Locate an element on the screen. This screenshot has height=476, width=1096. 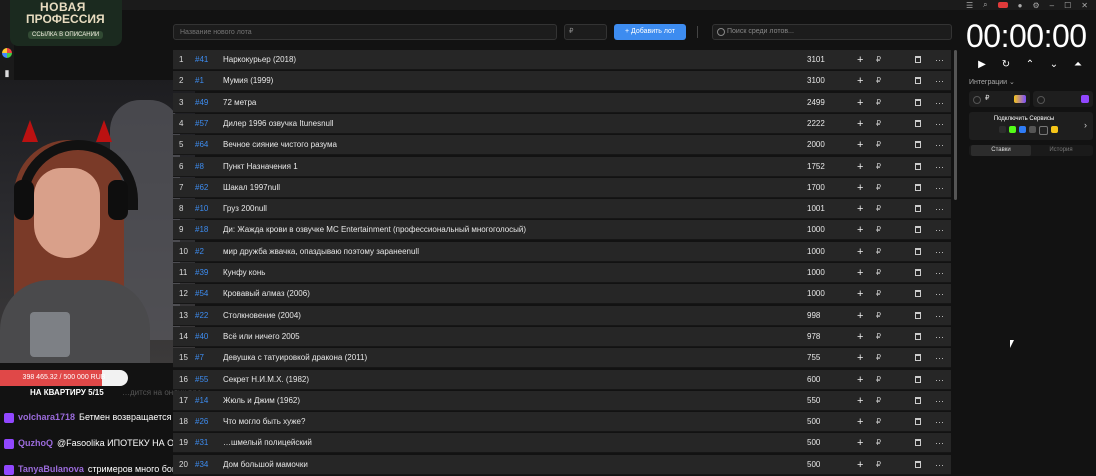
lot-name: Столкновение (2004) is located at coordinates (262, 316).